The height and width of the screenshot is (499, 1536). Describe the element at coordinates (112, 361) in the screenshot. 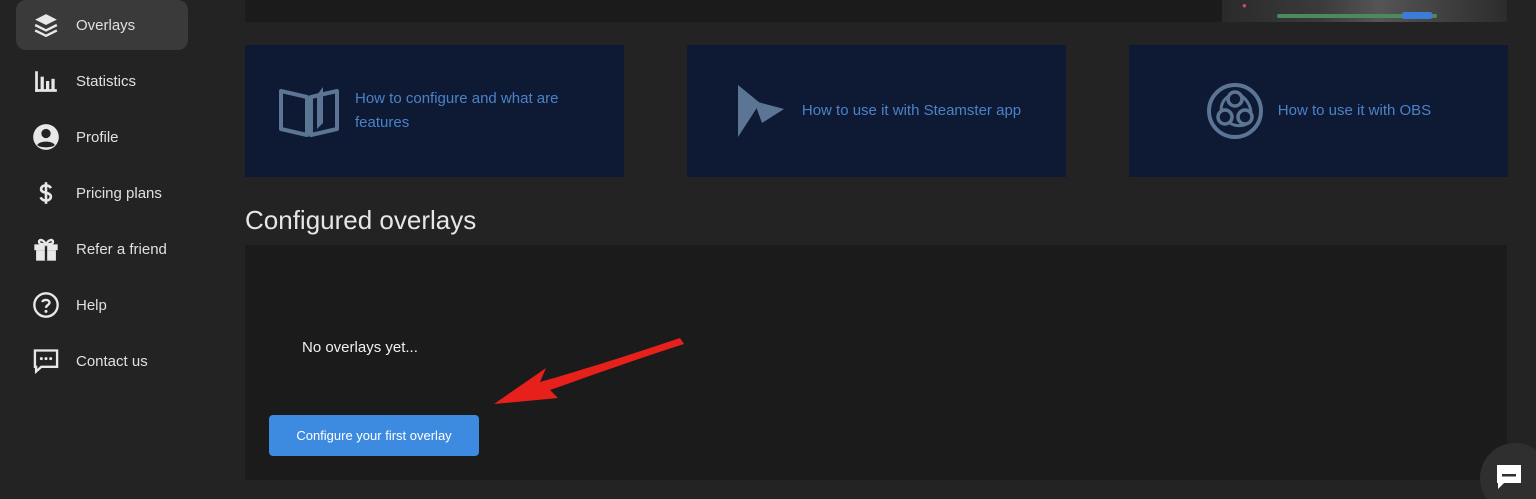

I see `sidebar-item-label: Contact us` at that location.